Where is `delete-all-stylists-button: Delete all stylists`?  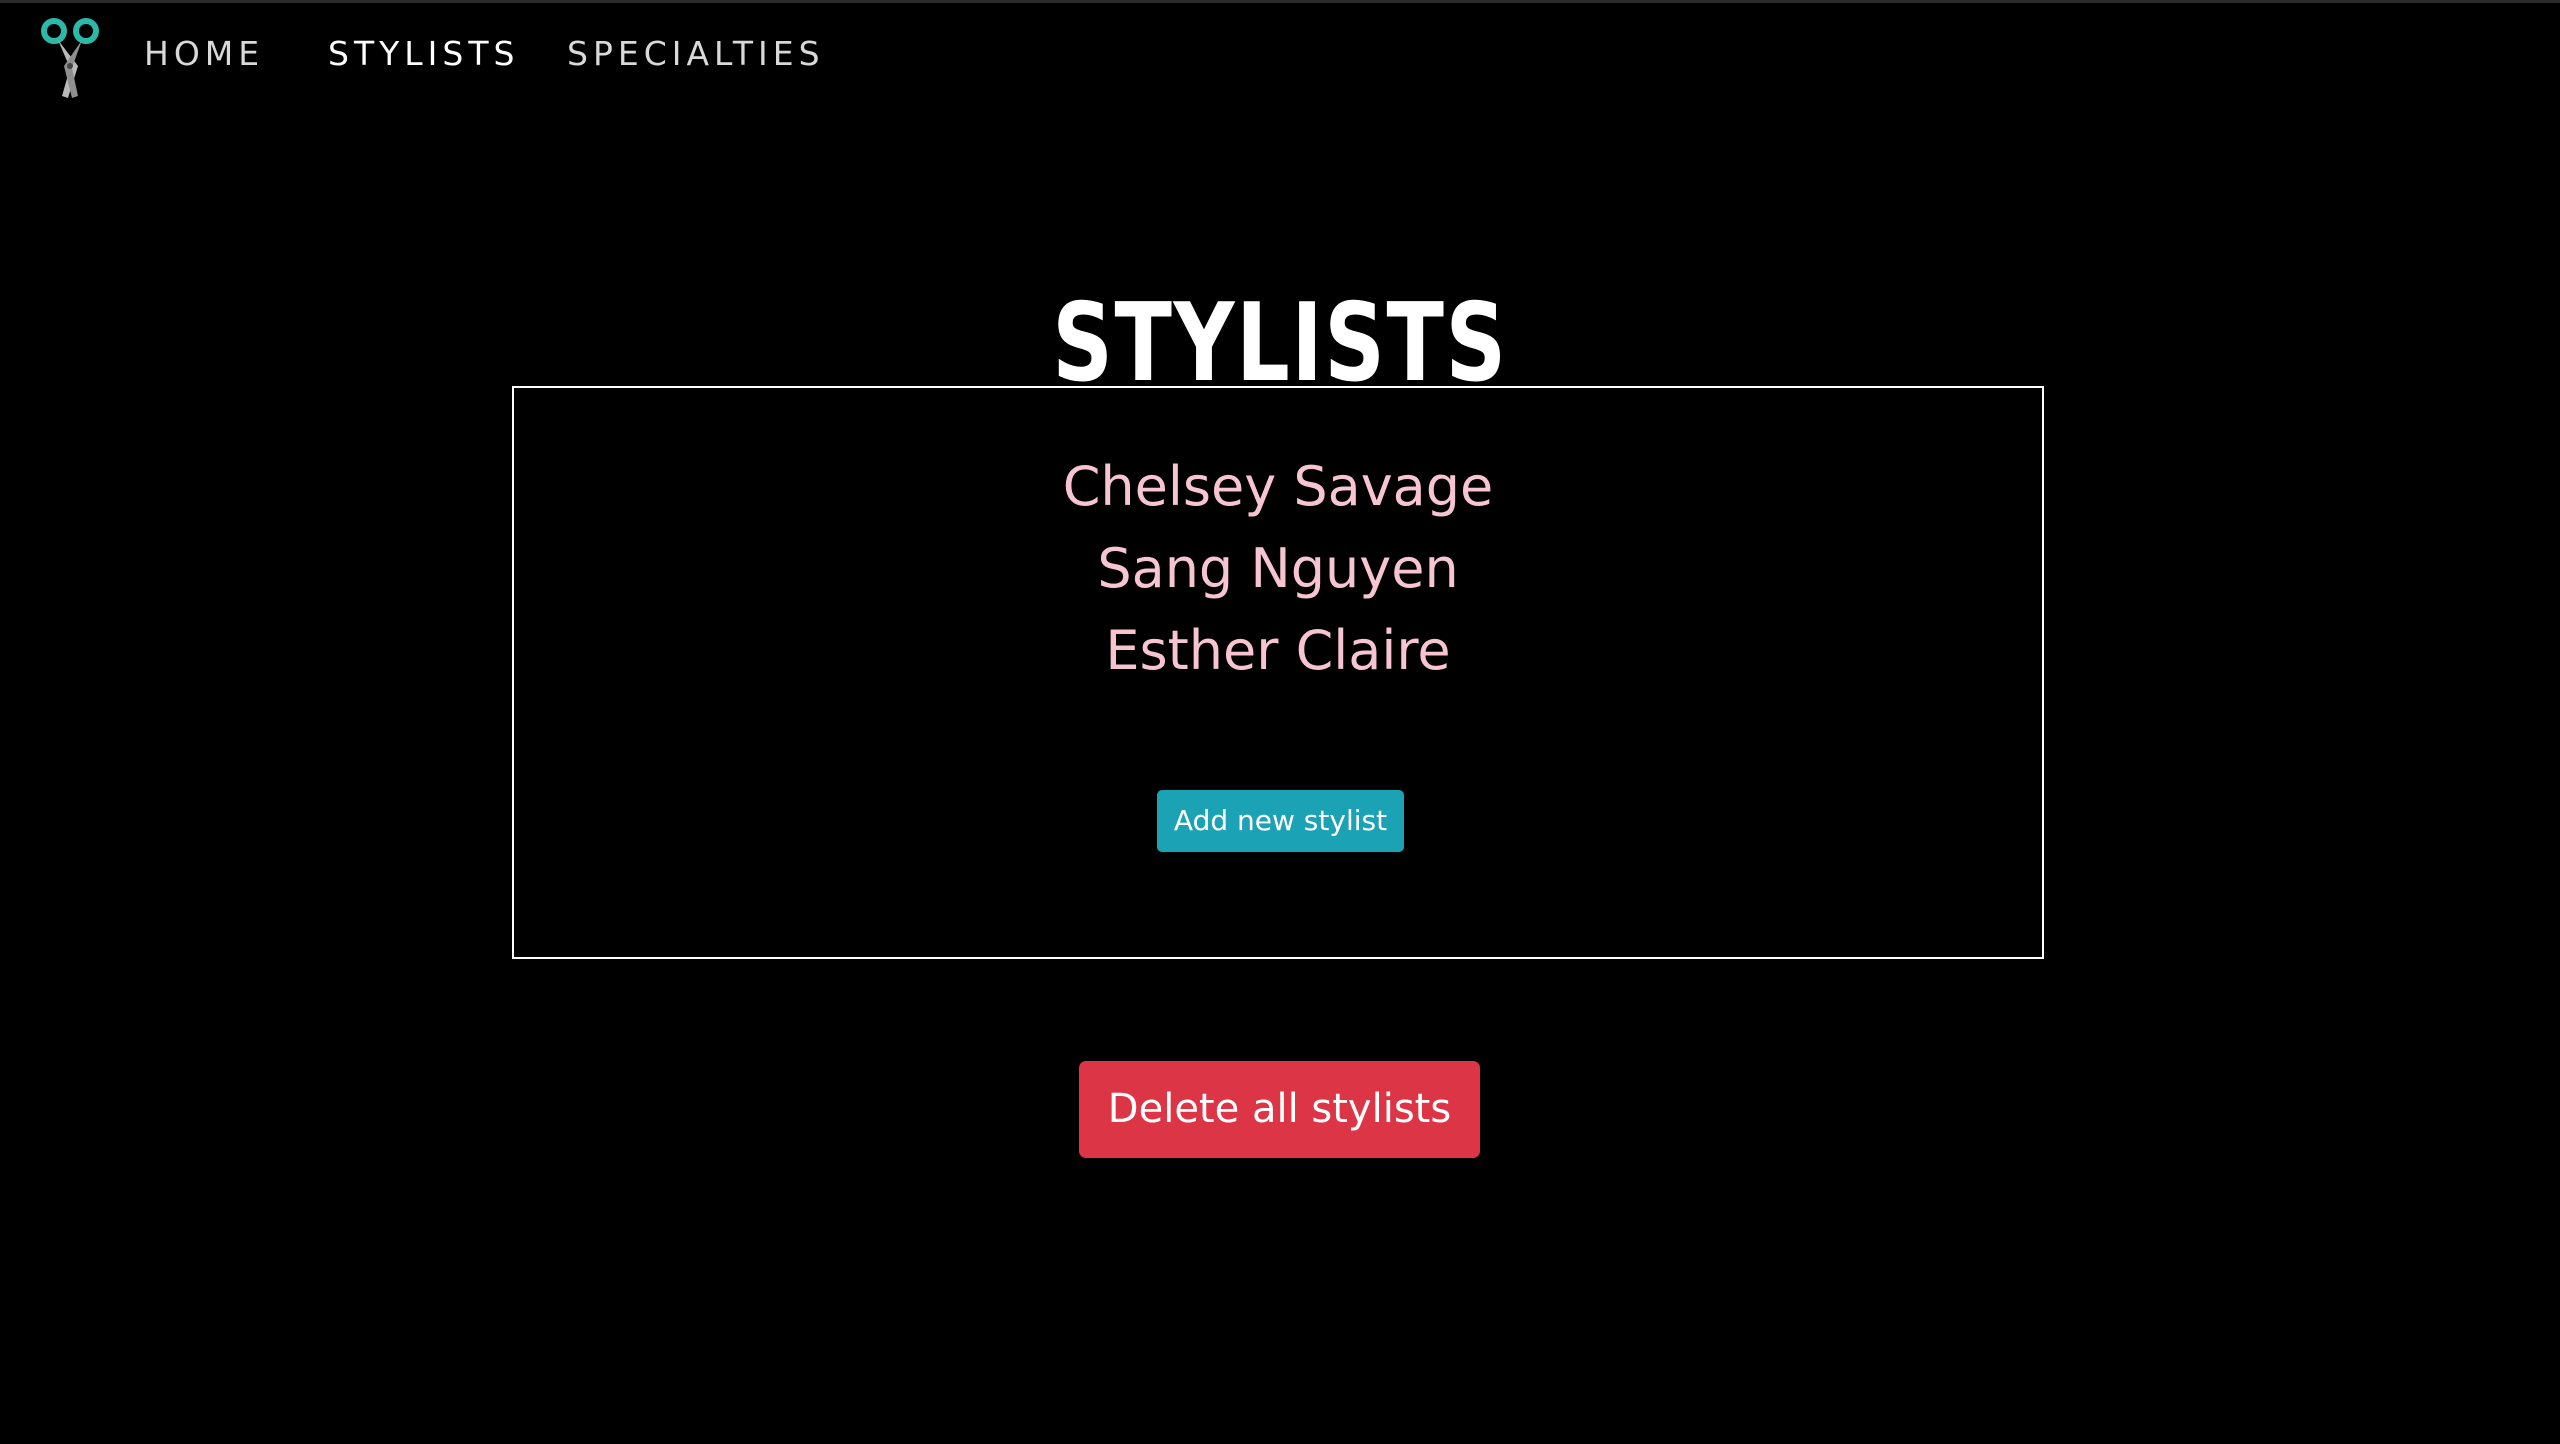 delete-all-stylists-button: Delete all stylists is located at coordinates (1279, 1109).